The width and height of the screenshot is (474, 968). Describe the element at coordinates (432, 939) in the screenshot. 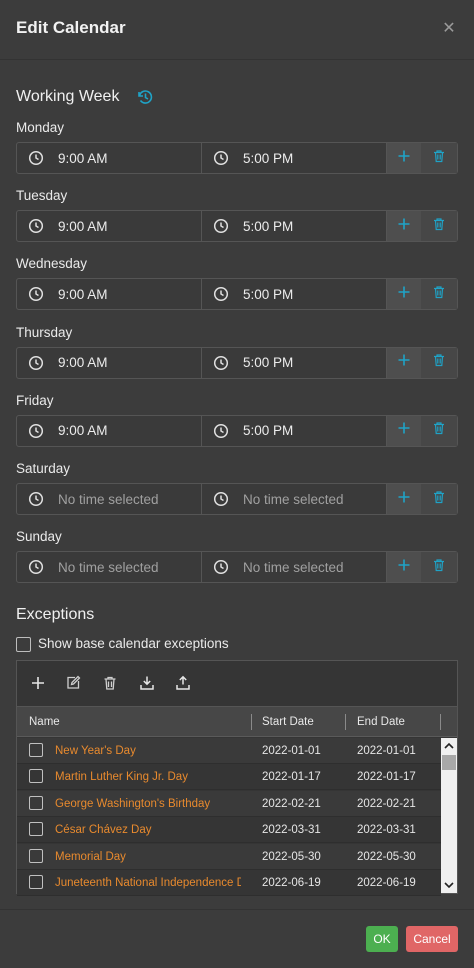

I see `cancel-button: Cancel` at that location.